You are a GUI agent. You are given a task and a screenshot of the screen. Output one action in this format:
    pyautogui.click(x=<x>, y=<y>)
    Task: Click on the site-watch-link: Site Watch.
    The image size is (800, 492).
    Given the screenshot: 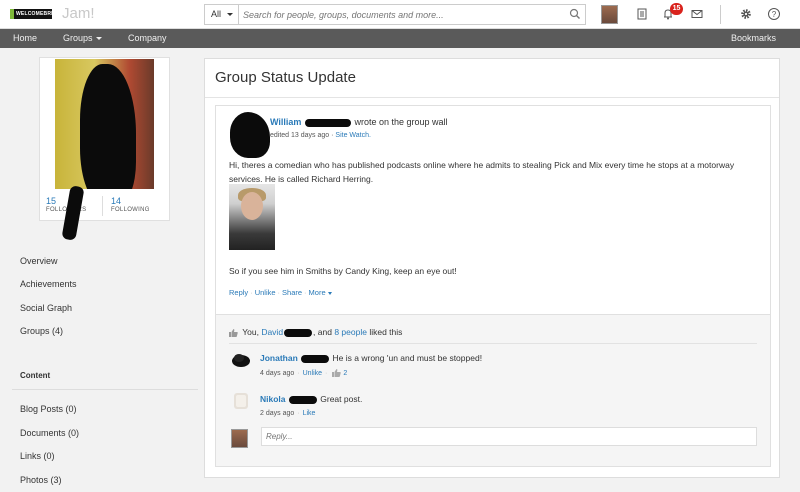 What is the action you would take?
    pyautogui.click(x=353, y=135)
    